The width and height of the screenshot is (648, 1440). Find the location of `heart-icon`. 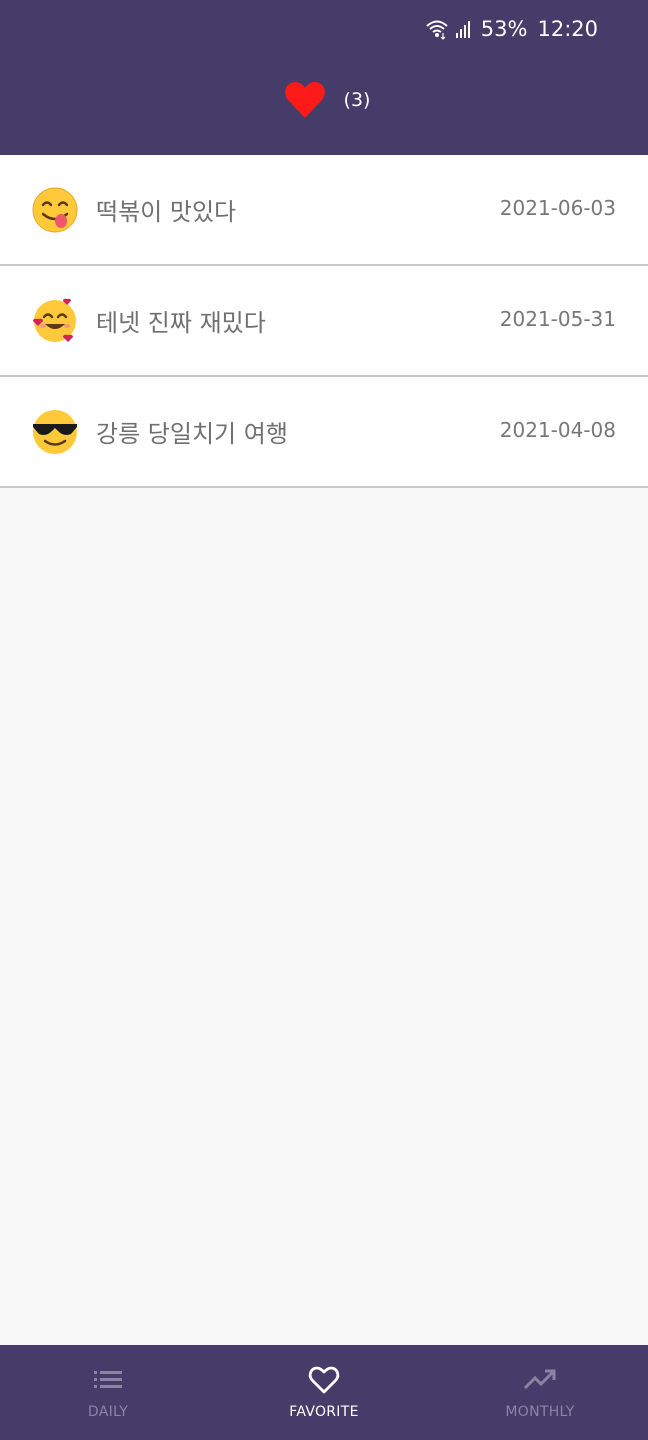

heart-icon is located at coordinates (304, 100).